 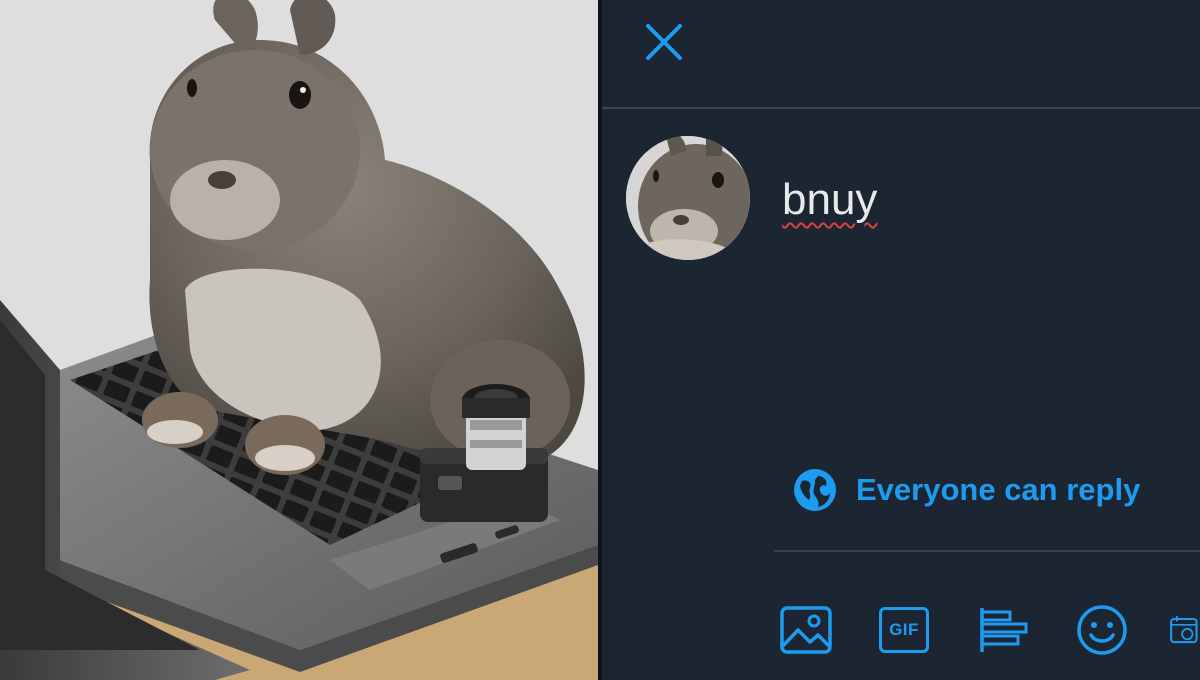 I want to click on schedule-button, so click(x=1185, y=630).